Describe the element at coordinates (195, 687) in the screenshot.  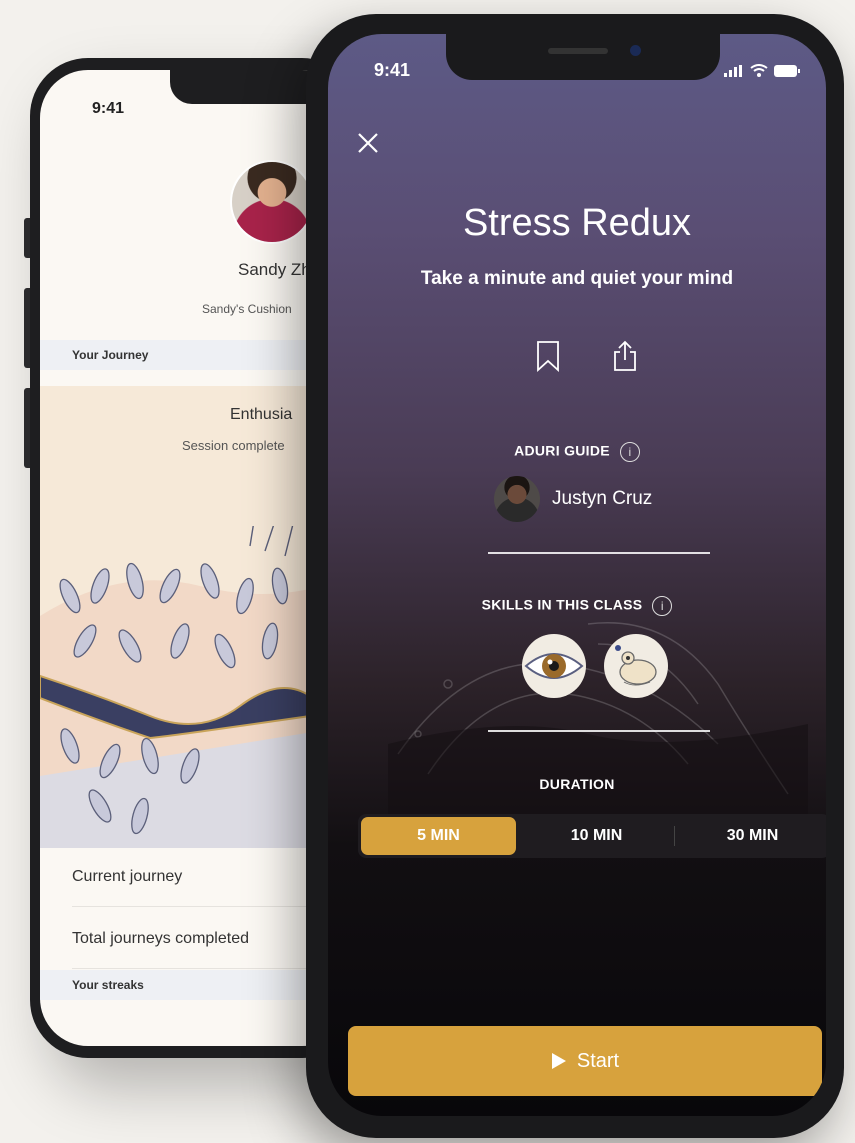
I see `journey-illustration` at that location.